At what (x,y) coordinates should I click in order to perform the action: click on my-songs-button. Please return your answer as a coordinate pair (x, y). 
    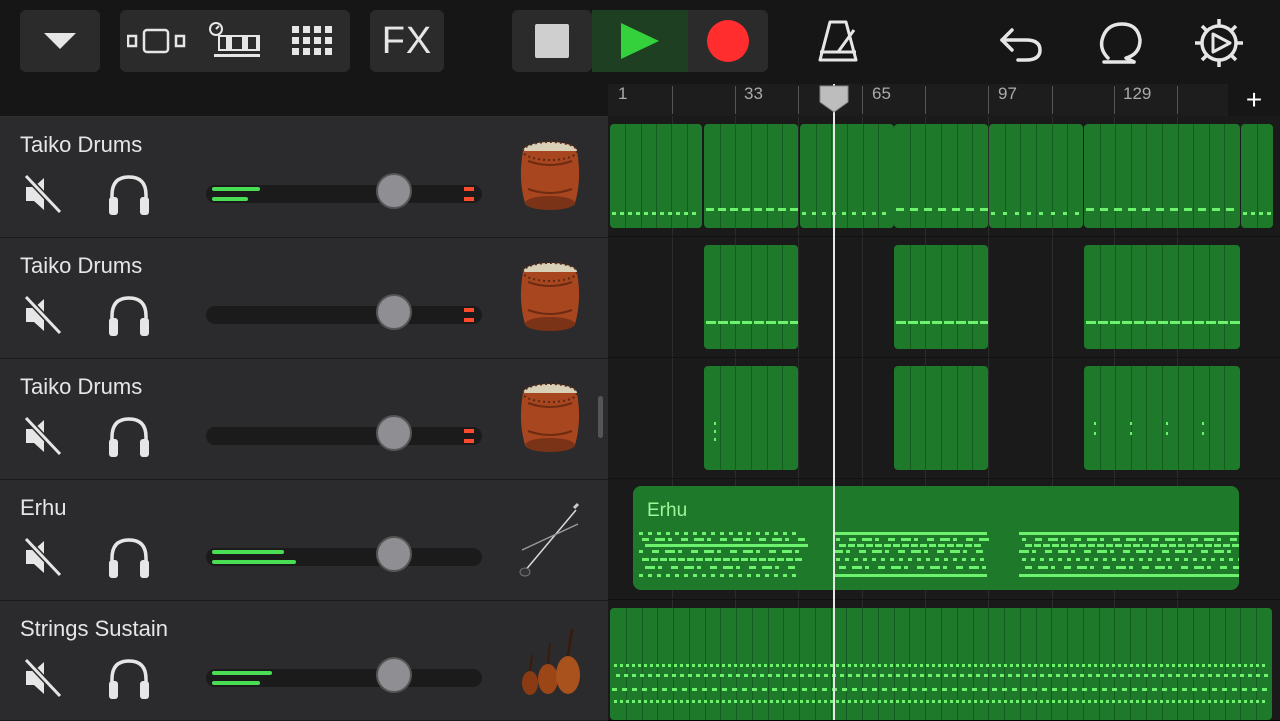
    Looking at the image, I should click on (60, 41).